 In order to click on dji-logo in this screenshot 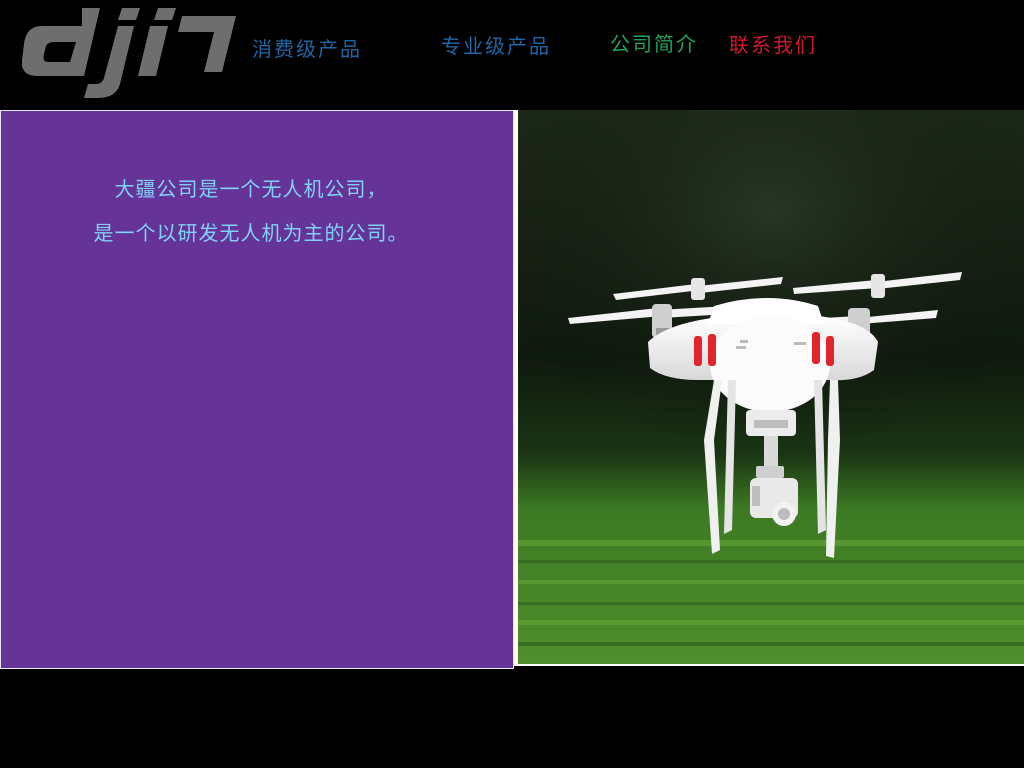, I will do `click(131, 52)`.